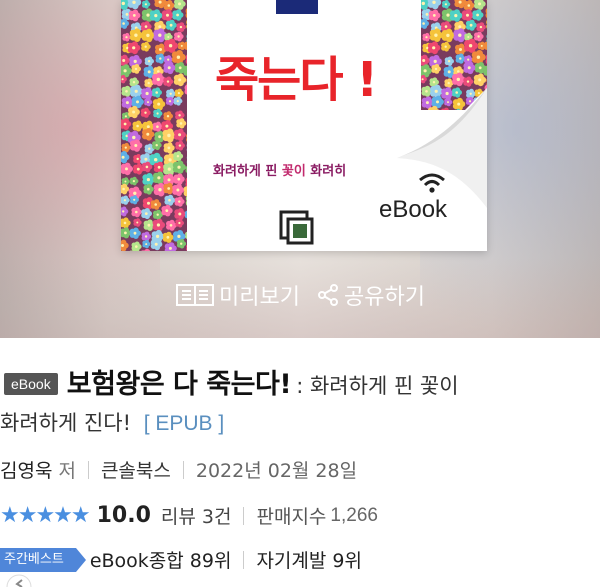 The image size is (600, 587). I want to click on rank-self-help: 자기계발 9위, so click(309, 559).